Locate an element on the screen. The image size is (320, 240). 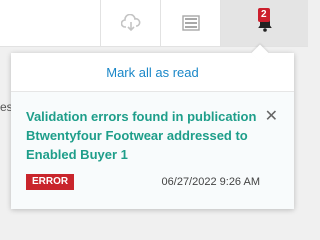
cloud-download-icon is located at coordinates (130, 23).